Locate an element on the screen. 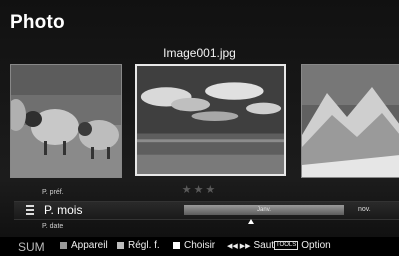  page-title: Photo is located at coordinates (37, 22).